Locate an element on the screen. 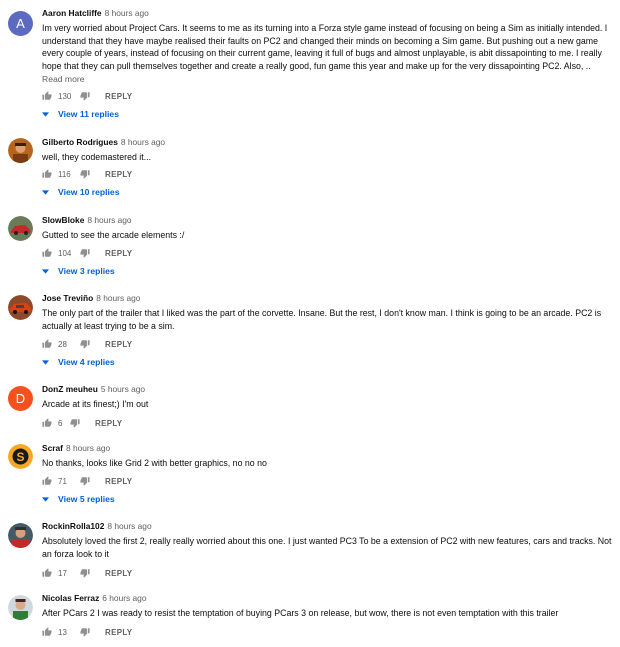  comment-author: DonZ meuheu is located at coordinates (70, 389).